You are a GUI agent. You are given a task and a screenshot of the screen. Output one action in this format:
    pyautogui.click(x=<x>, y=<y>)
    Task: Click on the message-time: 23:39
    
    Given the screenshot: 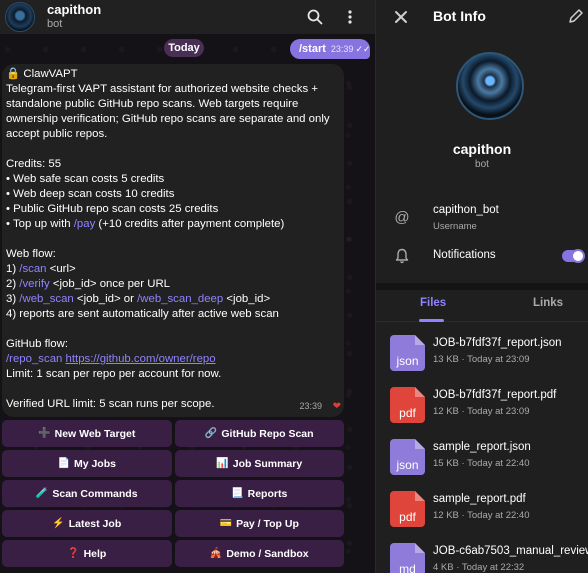 What is the action you would take?
    pyautogui.click(x=310, y=406)
    